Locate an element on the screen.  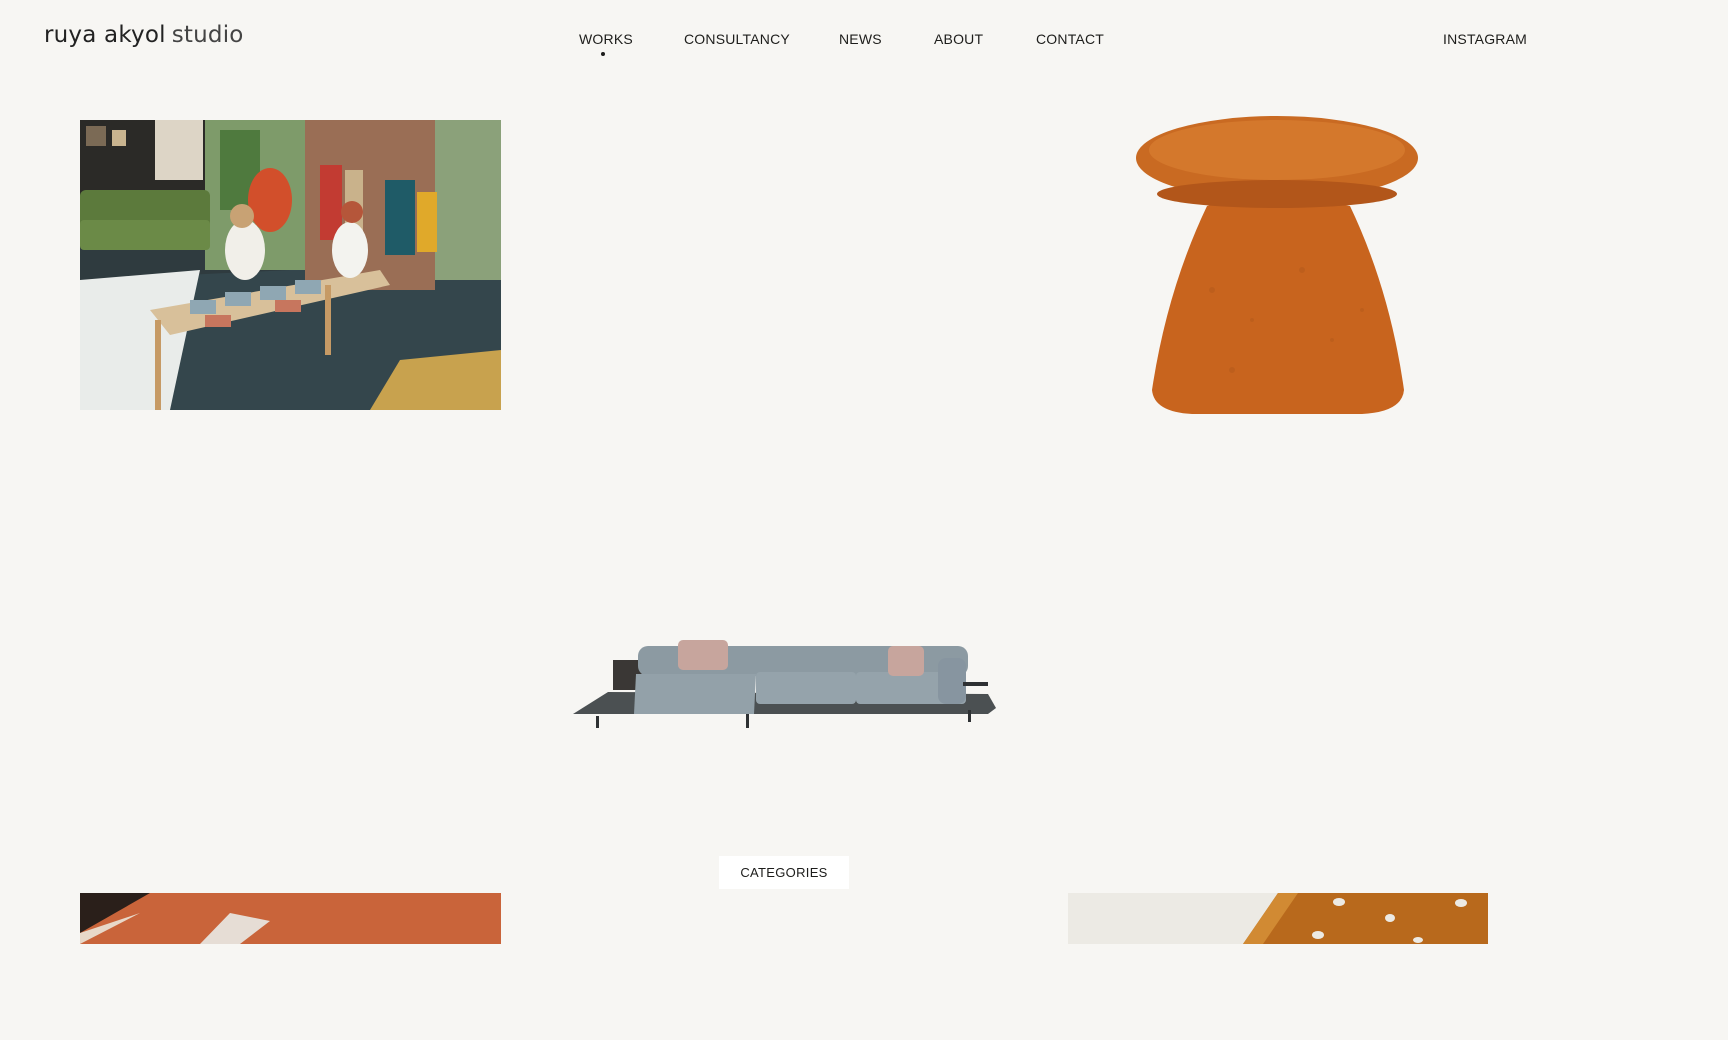
work-tile-amber is located at coordinates (1278, 918).